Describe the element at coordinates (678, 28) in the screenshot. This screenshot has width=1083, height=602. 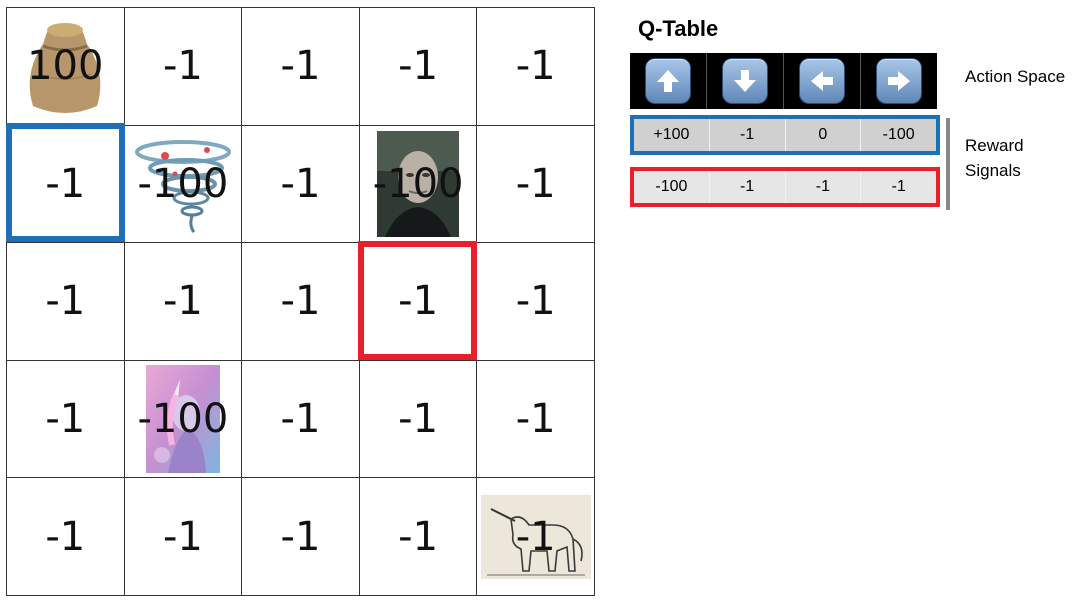
I see `q-table-title: Q-Table` at that location.